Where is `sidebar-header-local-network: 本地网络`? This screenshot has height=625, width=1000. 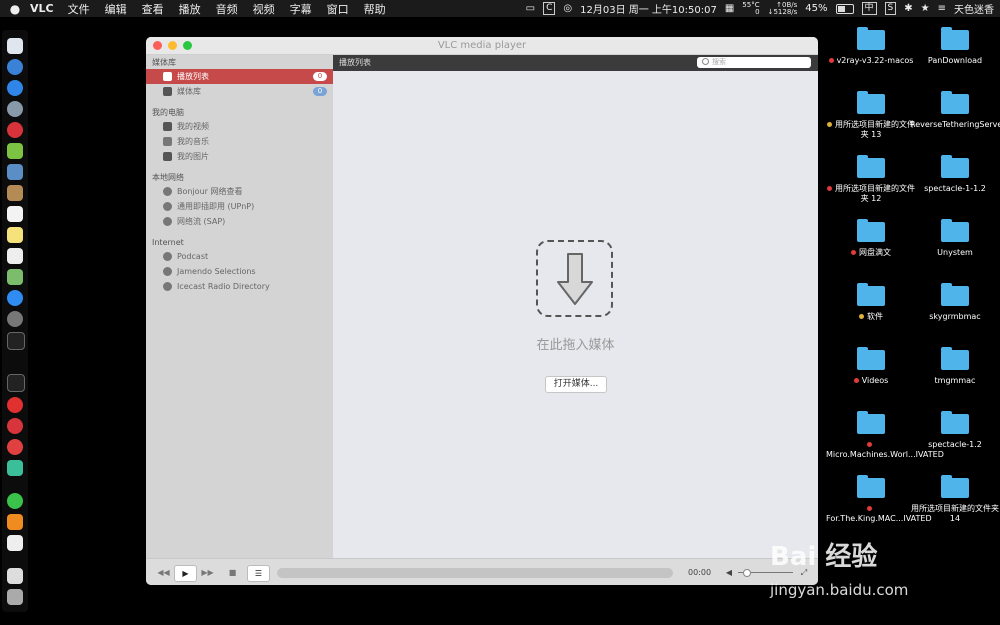 sidebar-header-local-network: 本地网络 is located at coordinates (168, 177).